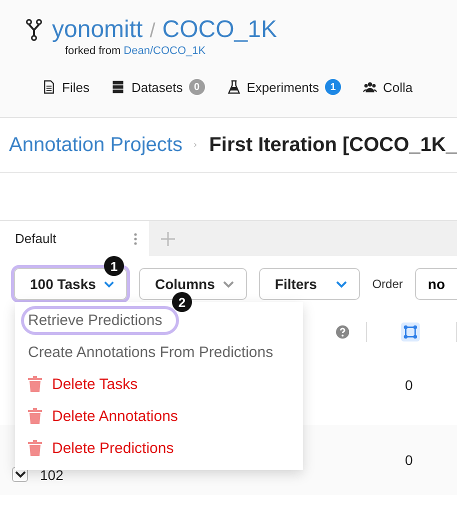 The width and height of the screenshot is (457, 514). What do you see at coordinates (158, 87) in the screenshot?
I see `nav-tab: Datasets 0` at bounding box center [158, 87].